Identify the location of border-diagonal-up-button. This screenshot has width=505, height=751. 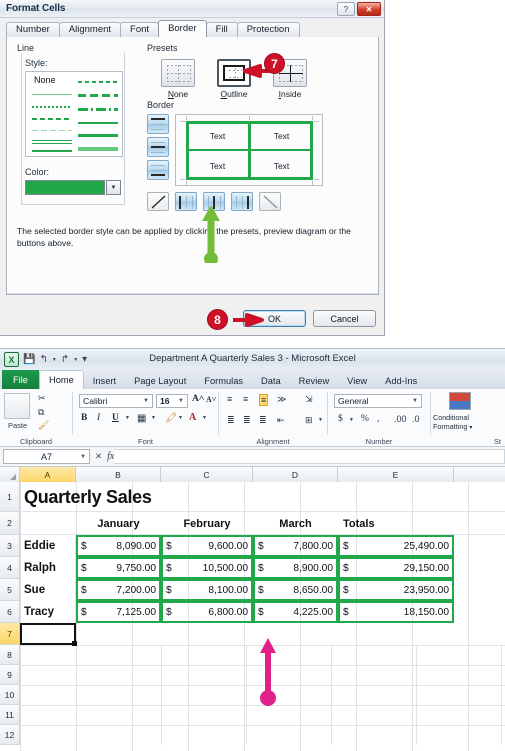
(158, 201).